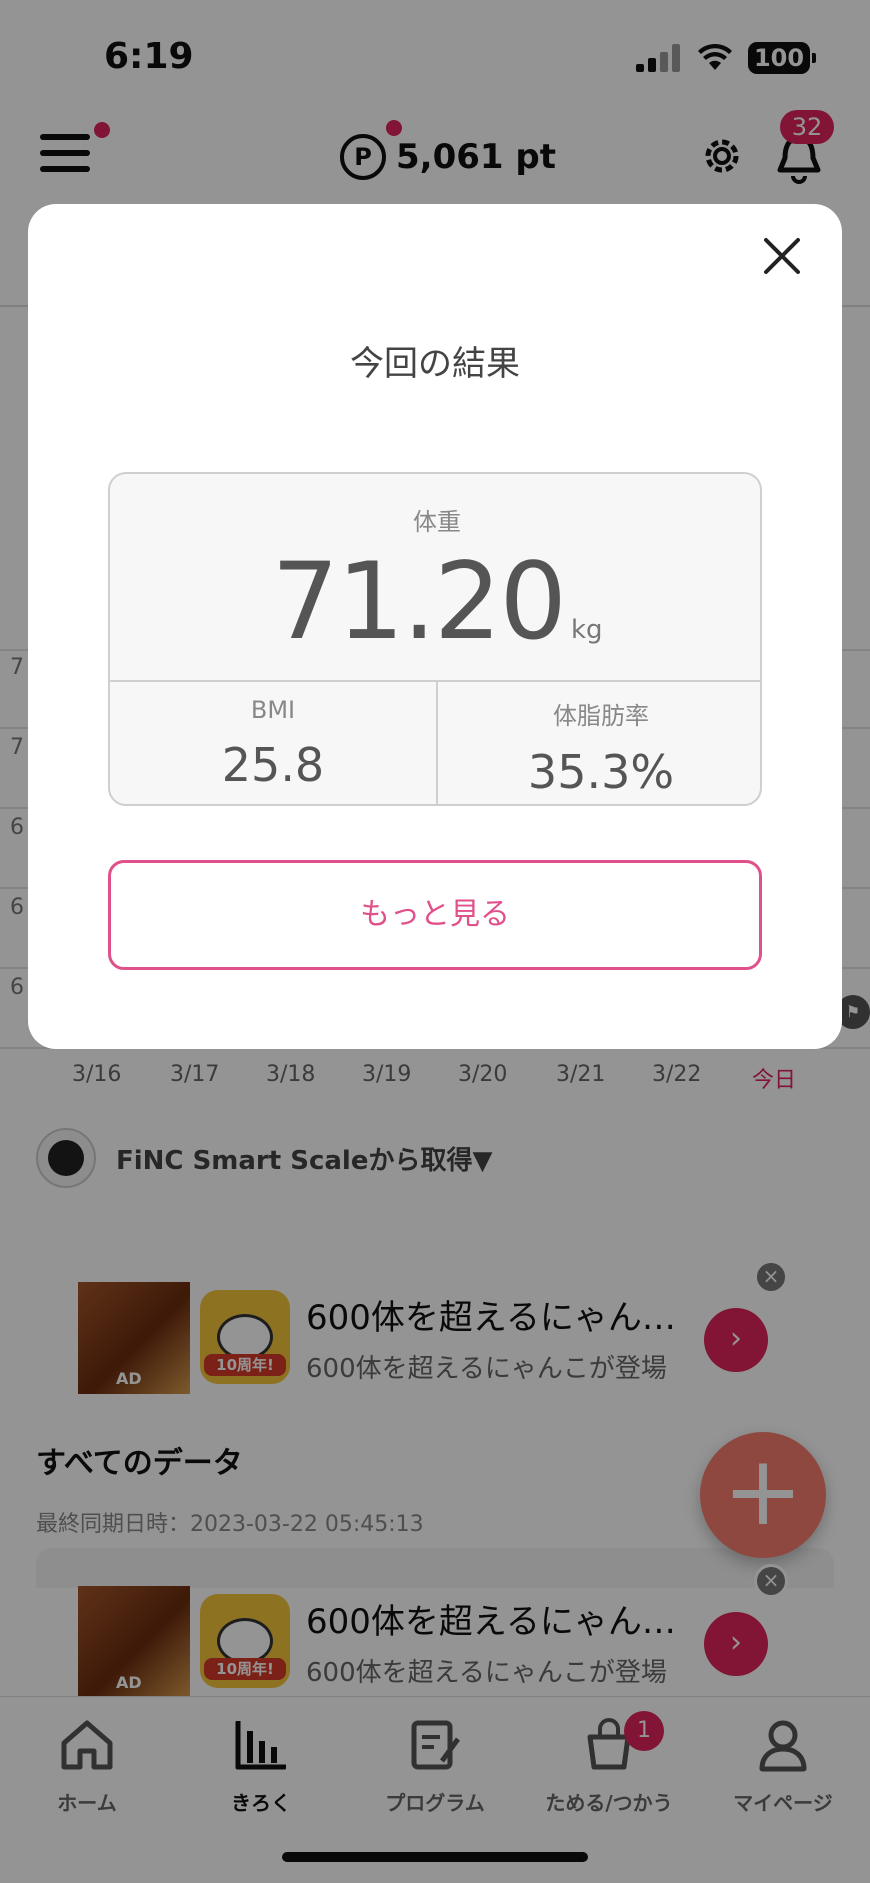 The image size is (870, 1883). I want to click on result-summary: 体重 71.20 kg BMI 25.8 体脂肪率 35.3%, so click(435, 639).